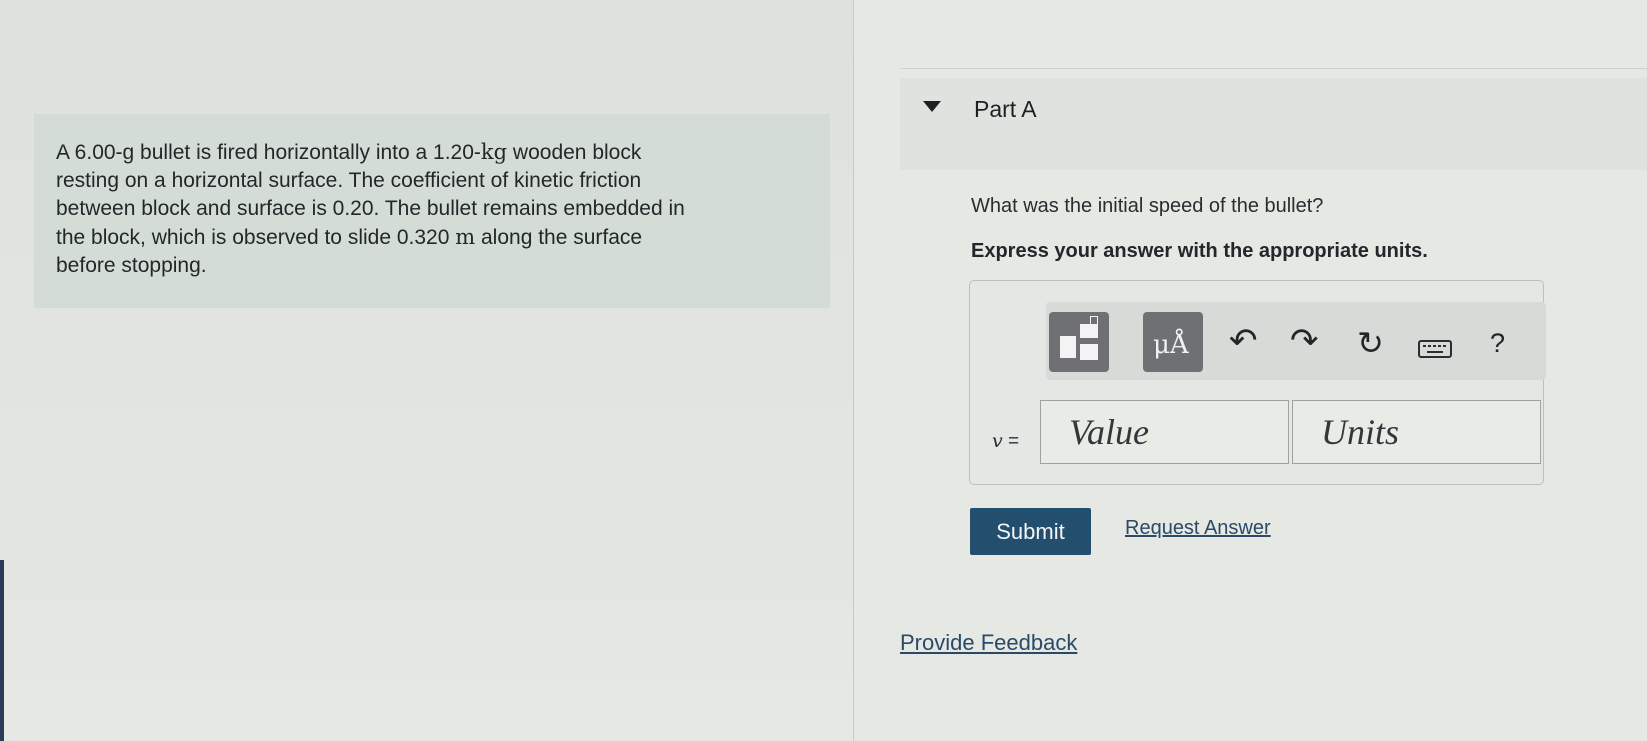 The height and width of the screenshot is (741, 1647). Describe the element at coordinates (1011, 441) in the screenshot. I see `equals-sign: =` at that location.